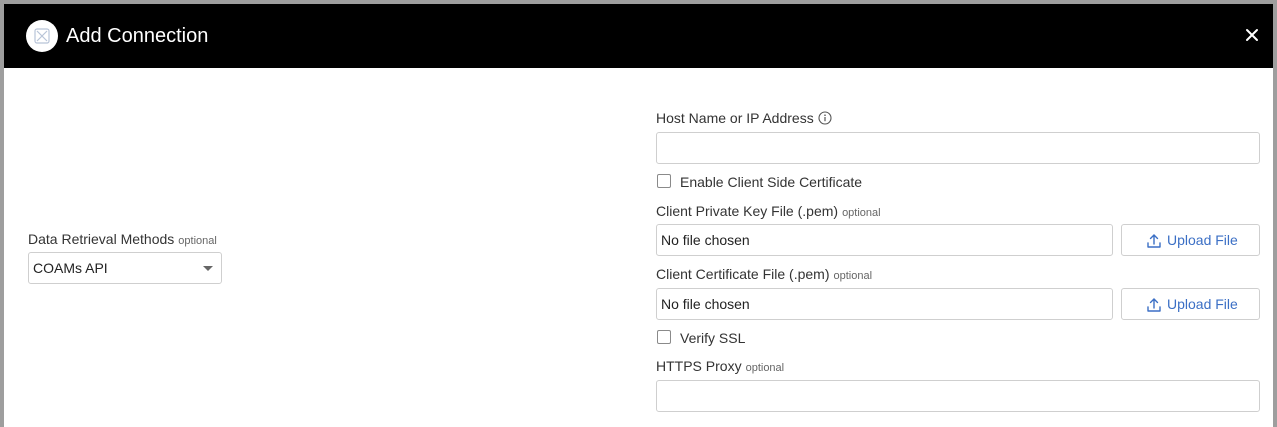 This screenshot has width=1277, height=427. I want to click on client-cert-label: Client Certificate File (.pem) optional, so click(764, 275).